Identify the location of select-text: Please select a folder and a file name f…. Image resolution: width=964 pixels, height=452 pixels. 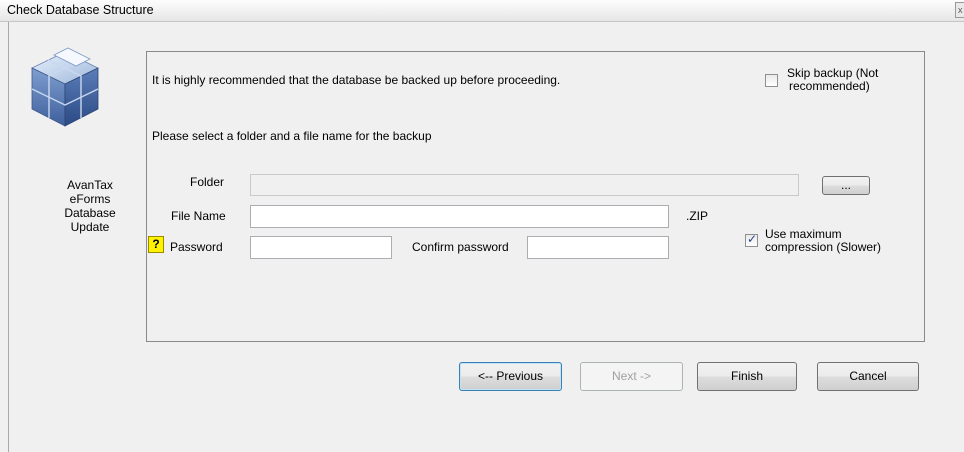
(292, 136).